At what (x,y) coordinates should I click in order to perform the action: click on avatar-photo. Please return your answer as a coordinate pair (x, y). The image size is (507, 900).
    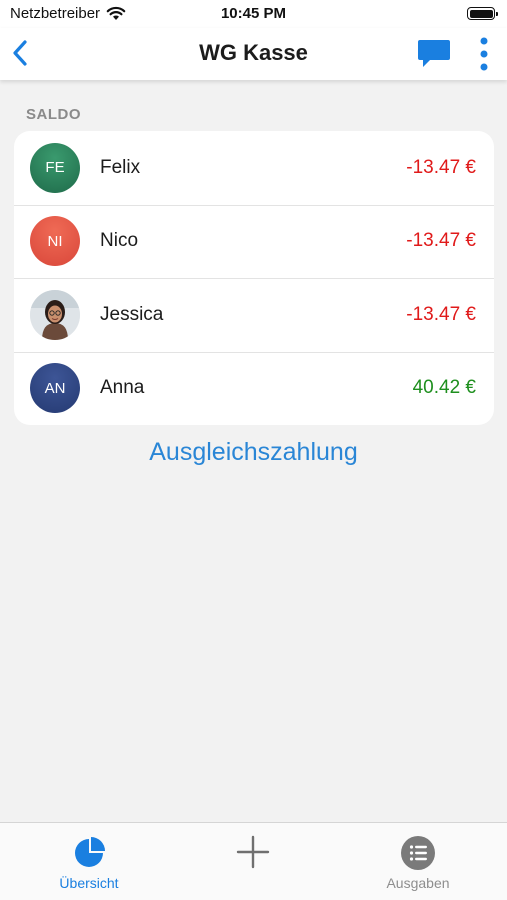
    Looking at the image, I should click on (55, 314).